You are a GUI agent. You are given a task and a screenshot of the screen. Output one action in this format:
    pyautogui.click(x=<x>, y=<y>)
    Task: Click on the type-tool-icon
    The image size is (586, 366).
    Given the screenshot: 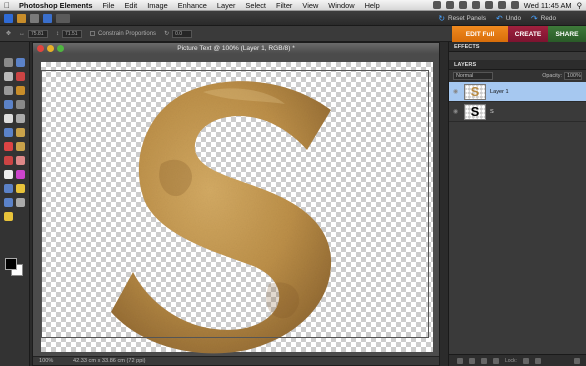 What is the action you would take?
    pyautogui.click(x=8, y=118)
    